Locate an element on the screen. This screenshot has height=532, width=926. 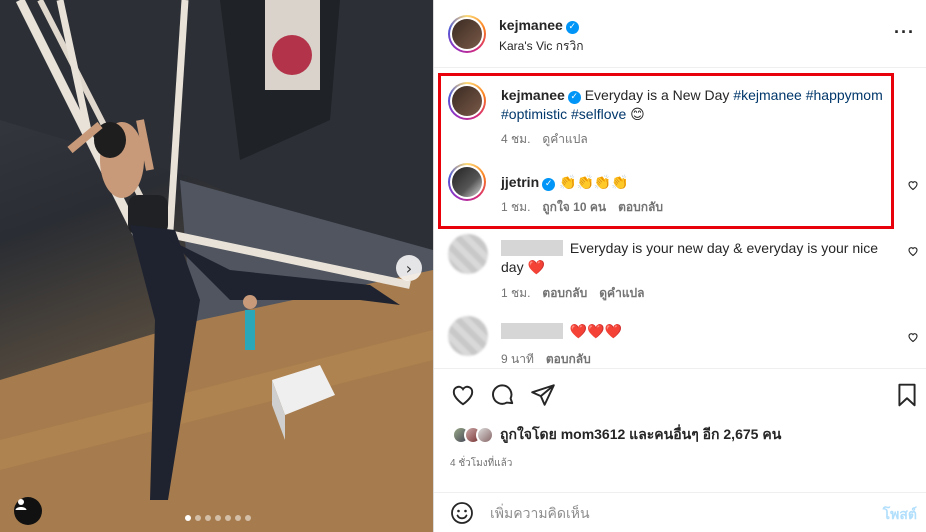
chevron-right-icon: › is located at coordinates (409, 268).